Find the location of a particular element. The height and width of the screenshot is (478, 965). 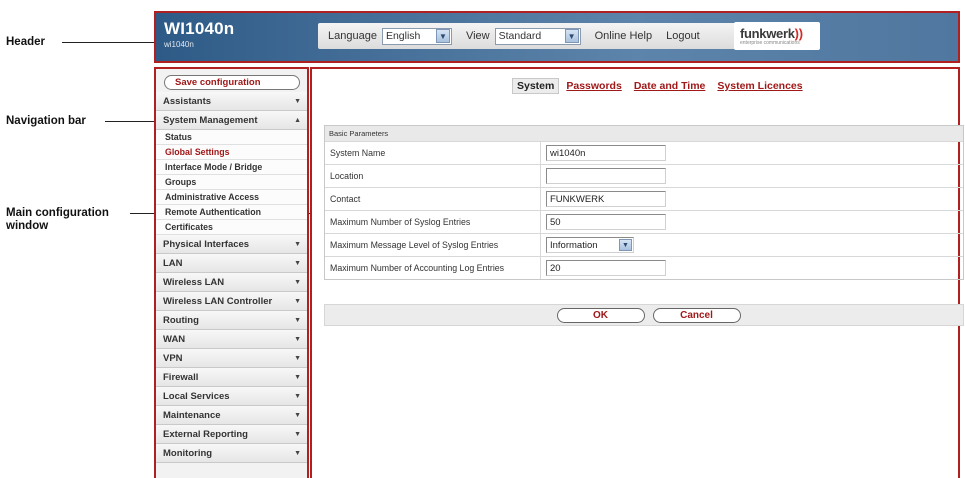

main-window-callout: Main configuration window is located at coordinates (57, 219).